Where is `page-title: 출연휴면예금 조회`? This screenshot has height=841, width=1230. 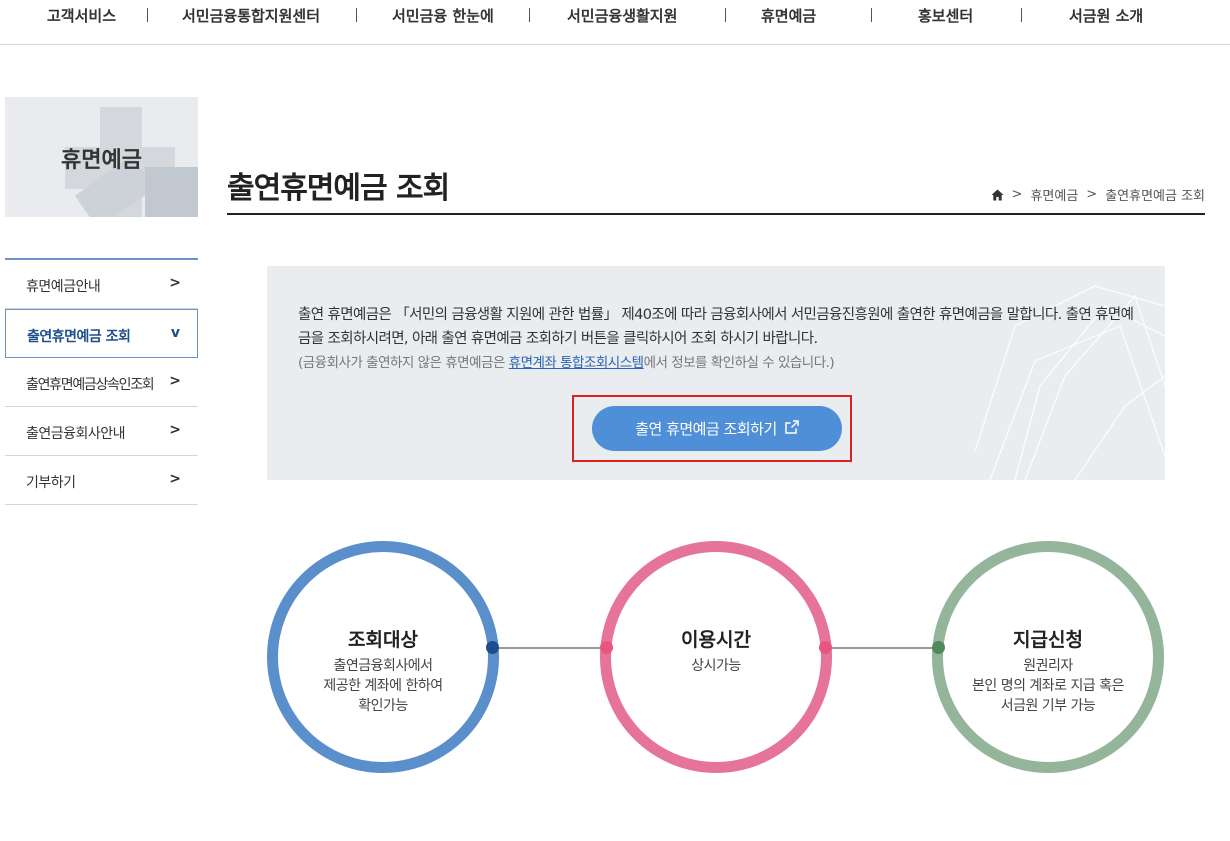
page-title: 출연휴면예금 조회 is located at coordinates (338, 188).